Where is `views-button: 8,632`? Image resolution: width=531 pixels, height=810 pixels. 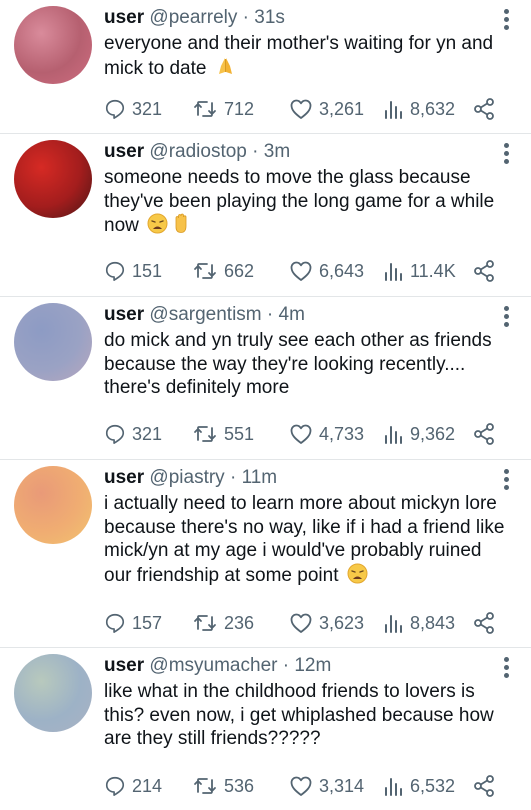
views-button: 8,632 is located at coordinates (418, 109).